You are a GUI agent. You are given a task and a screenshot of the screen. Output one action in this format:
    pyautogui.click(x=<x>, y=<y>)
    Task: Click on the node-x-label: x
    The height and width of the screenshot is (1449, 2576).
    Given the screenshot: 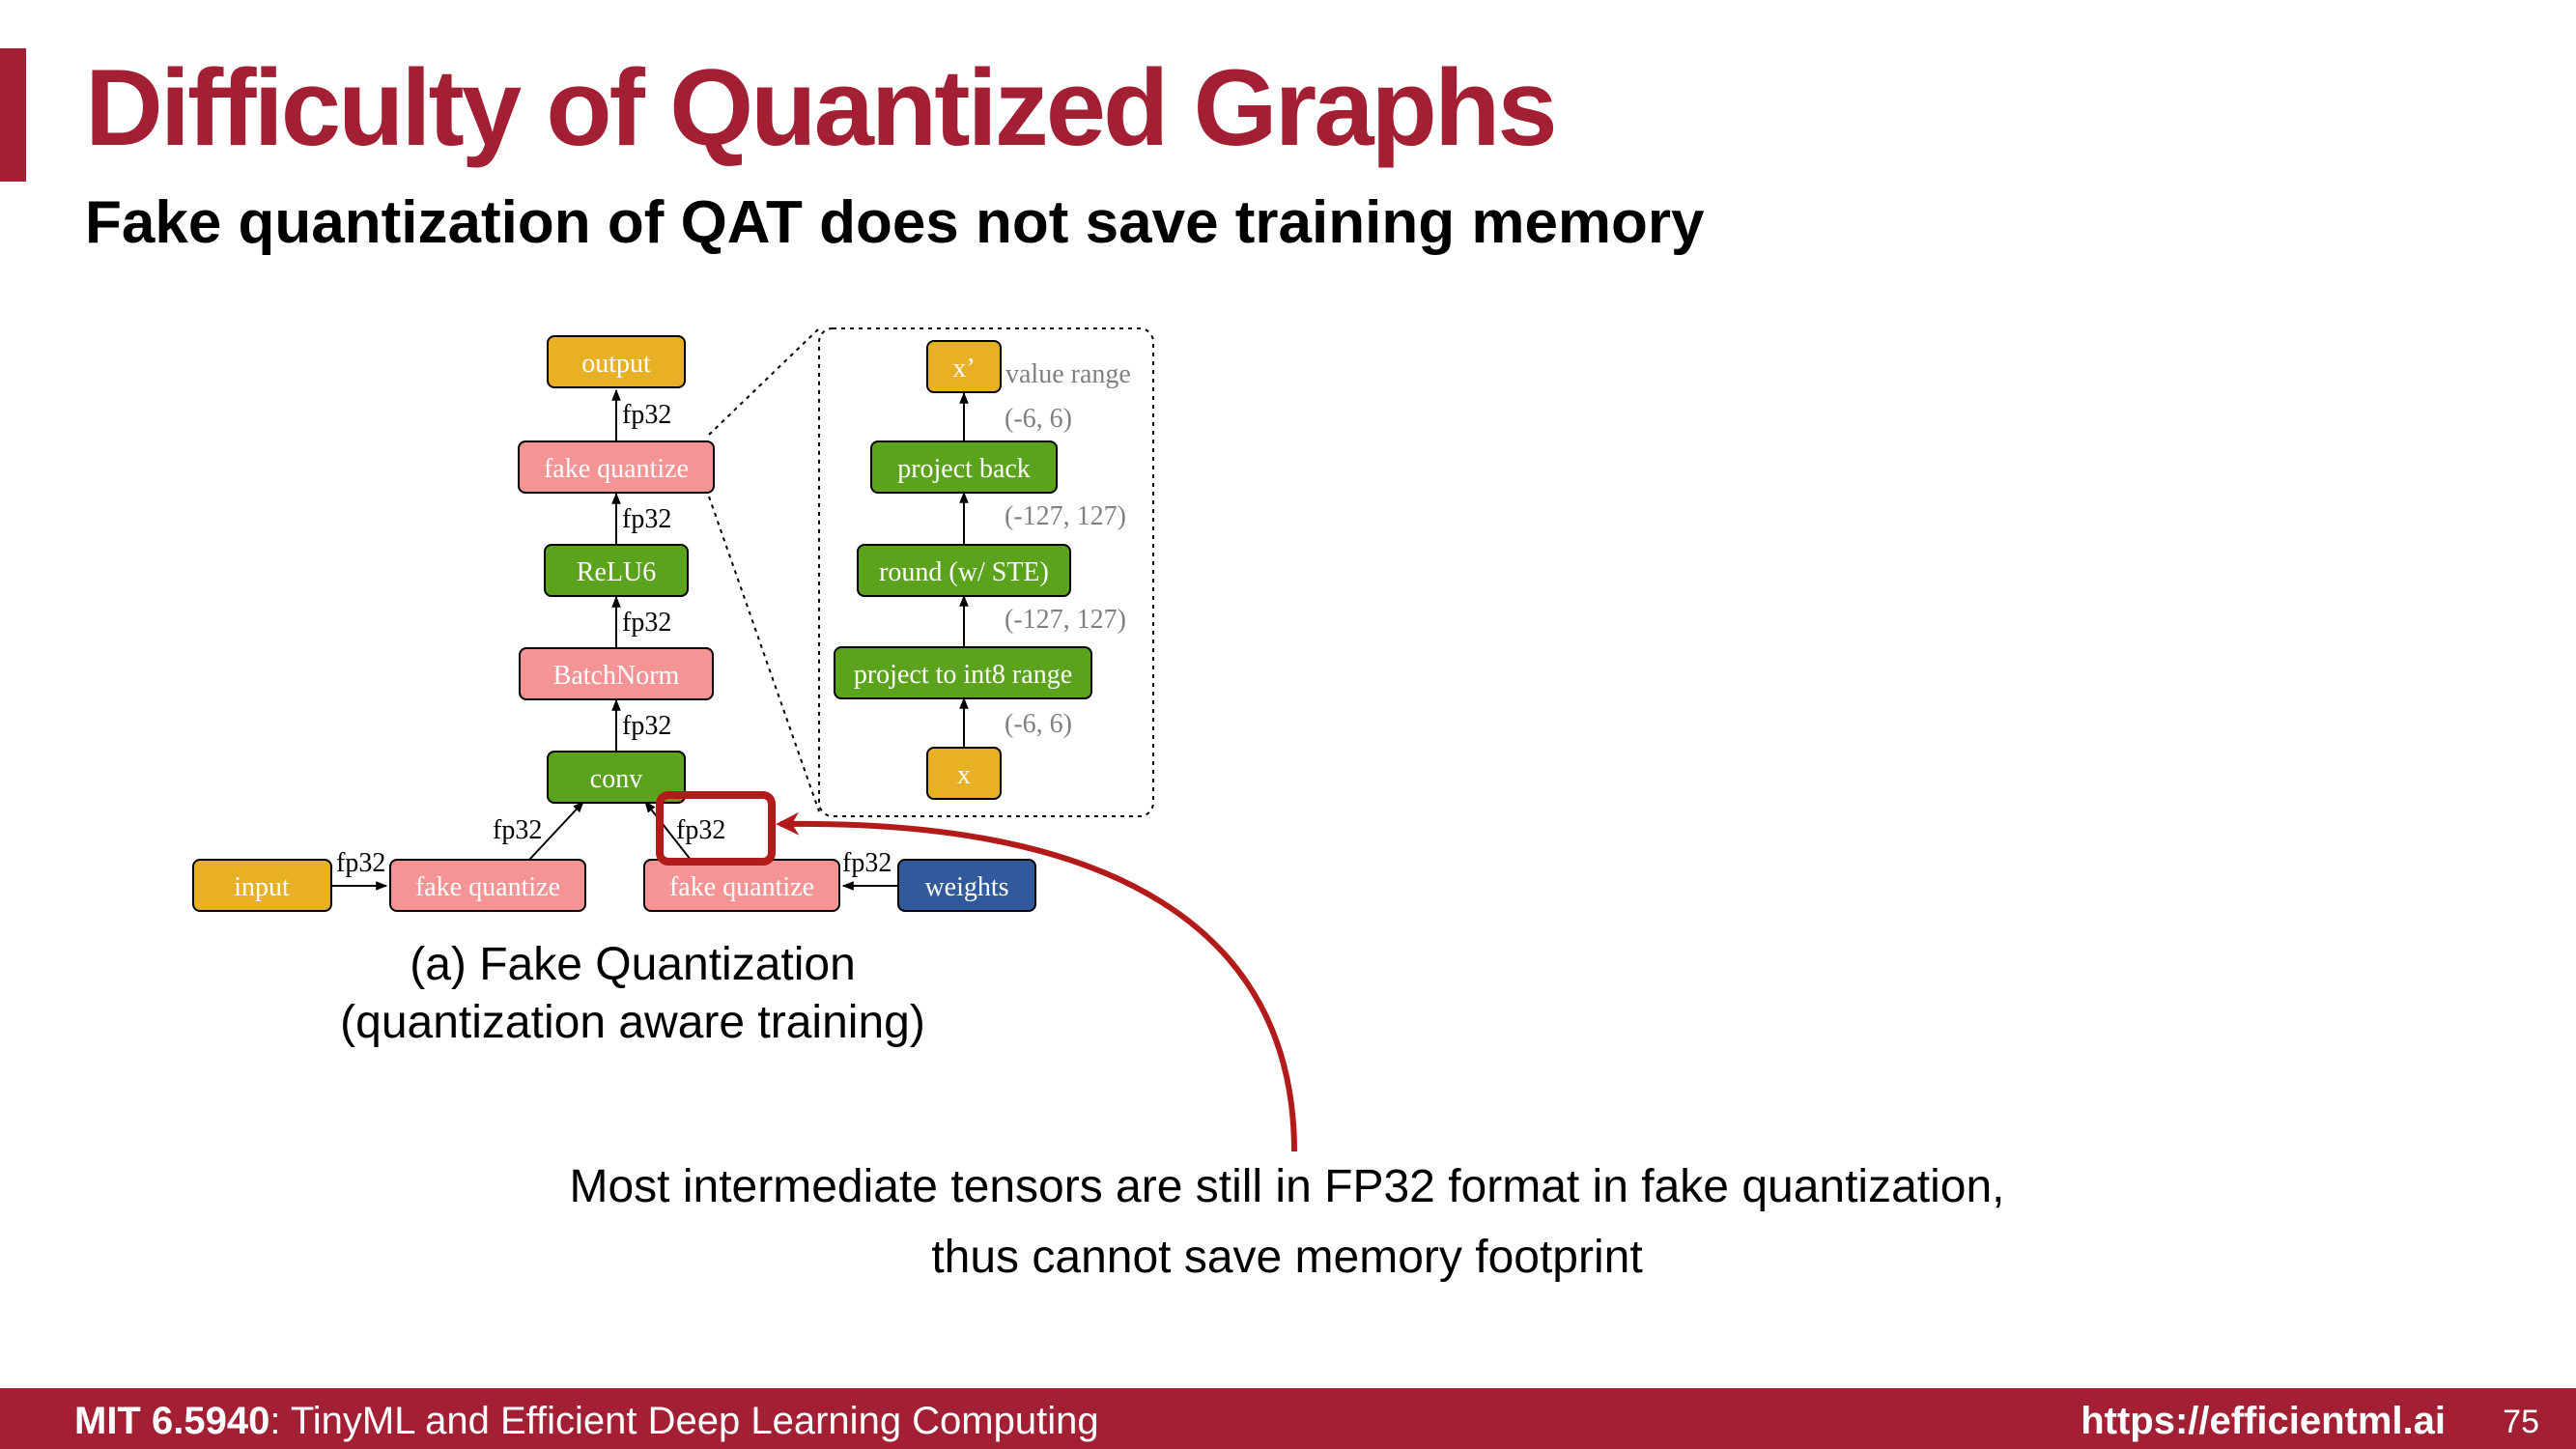 What is the action you would take?
    pyautogui.click(x=964, y=775)
    